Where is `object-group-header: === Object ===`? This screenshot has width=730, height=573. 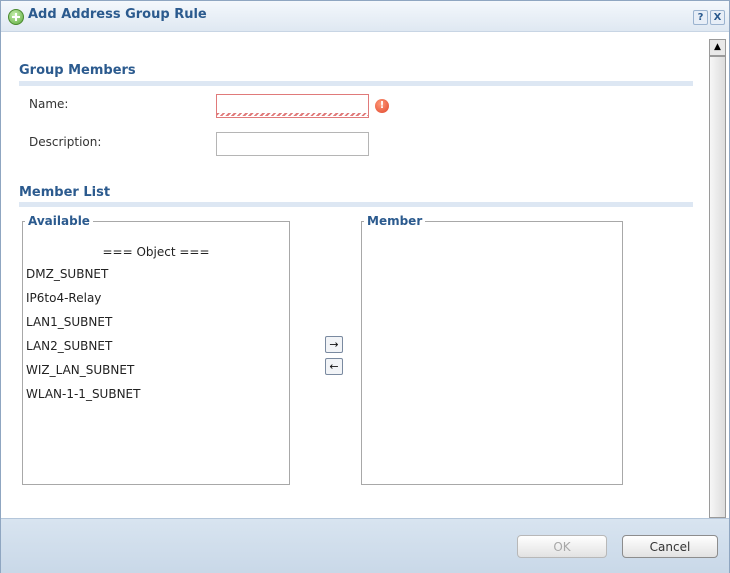
object-group-header: === Object === is located at coordinates (156, 252).